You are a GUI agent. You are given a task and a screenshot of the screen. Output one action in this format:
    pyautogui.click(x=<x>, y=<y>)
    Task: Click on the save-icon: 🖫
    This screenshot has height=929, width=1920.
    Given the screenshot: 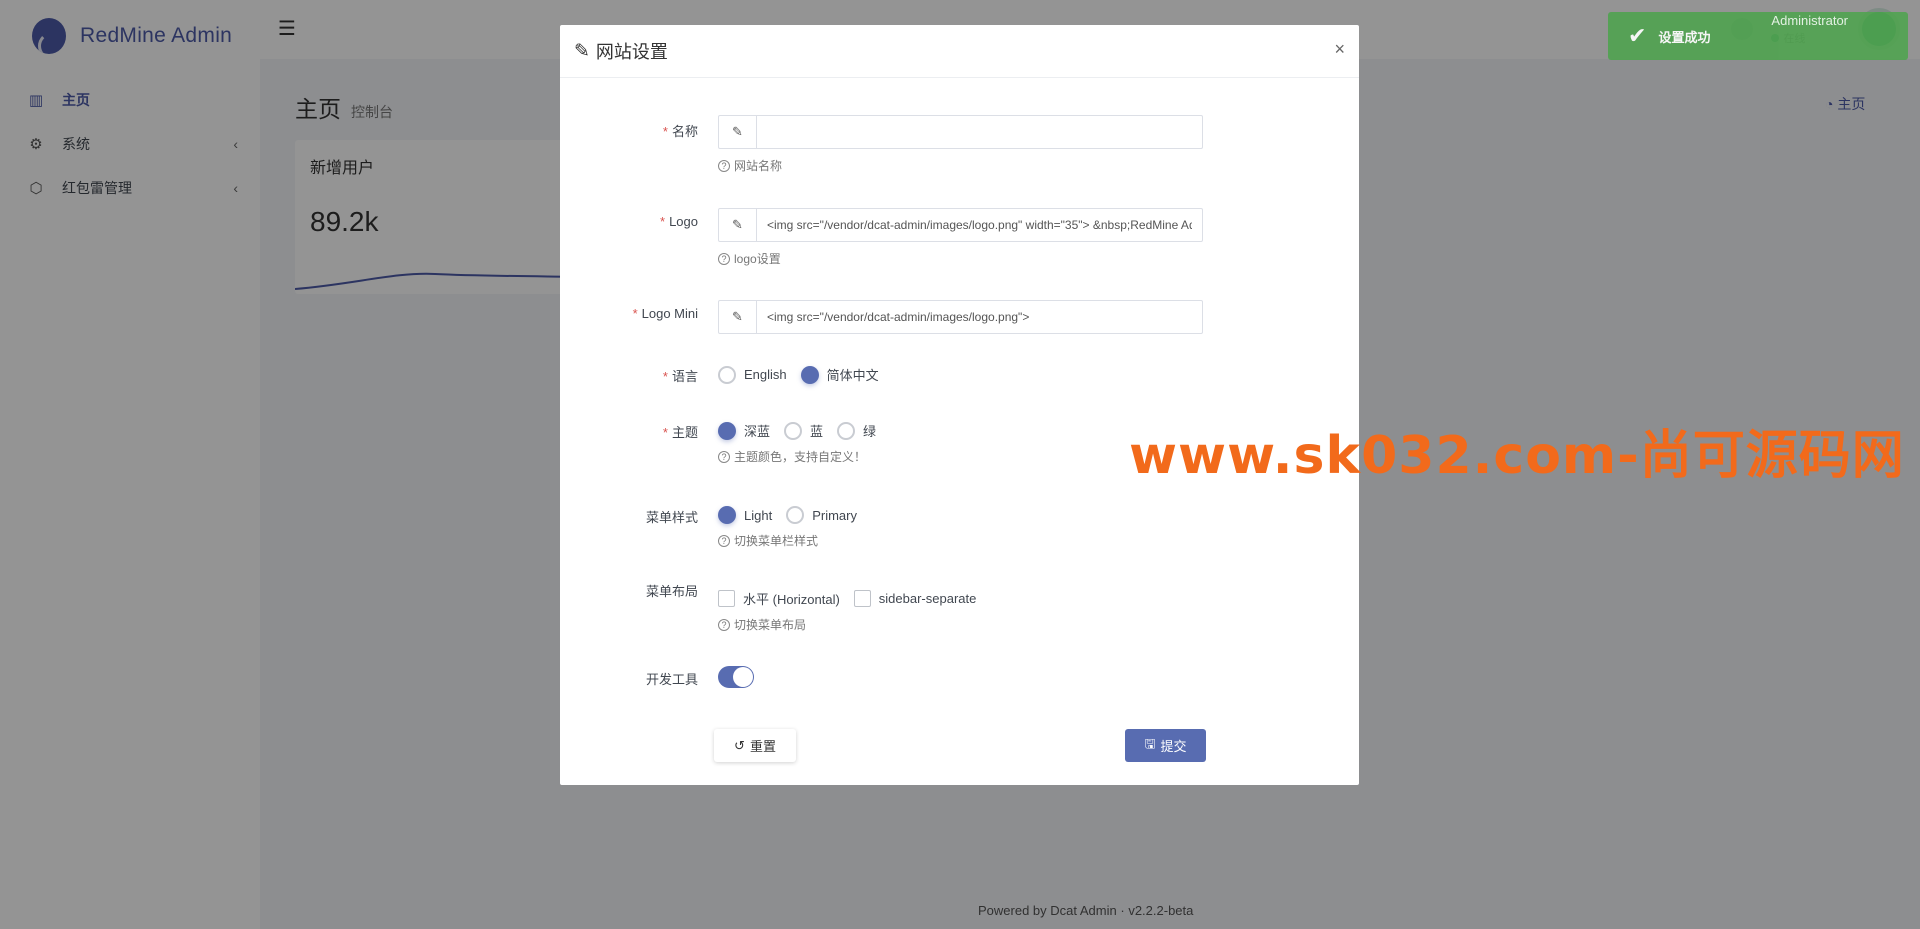 What is the action you would take?
    pyautogui.click(x=1150, y=743)
    